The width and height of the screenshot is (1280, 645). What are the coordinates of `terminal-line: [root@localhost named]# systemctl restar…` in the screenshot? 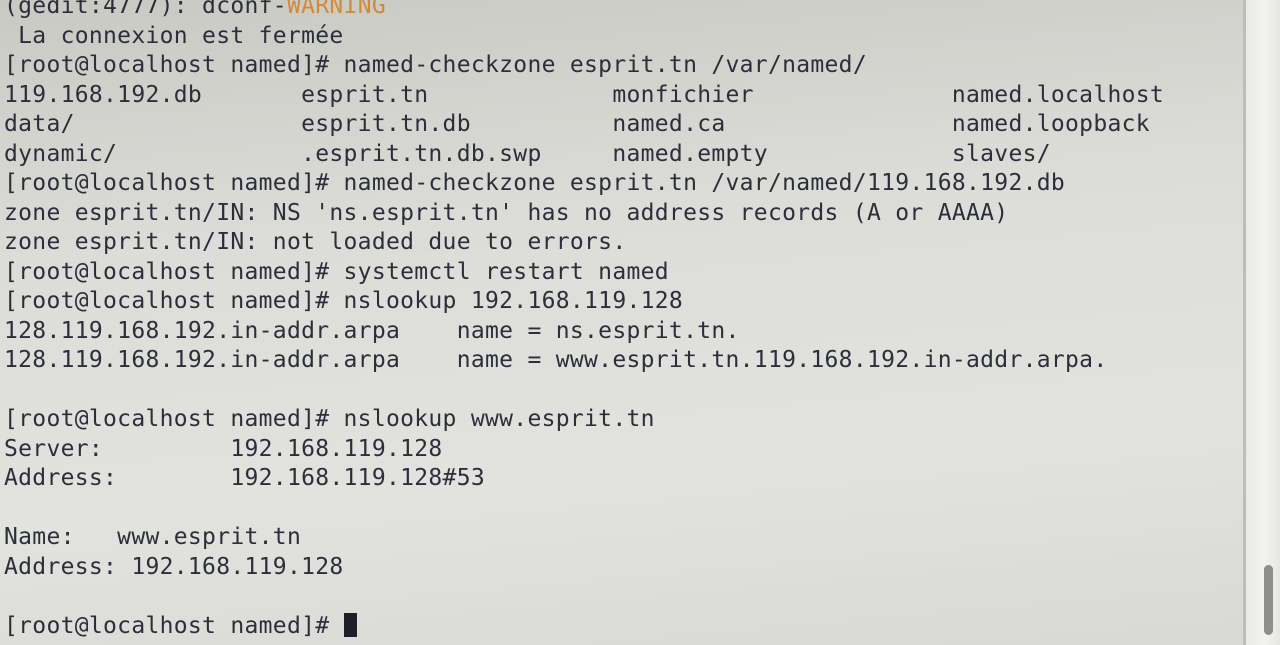 It's located at (336, 271).